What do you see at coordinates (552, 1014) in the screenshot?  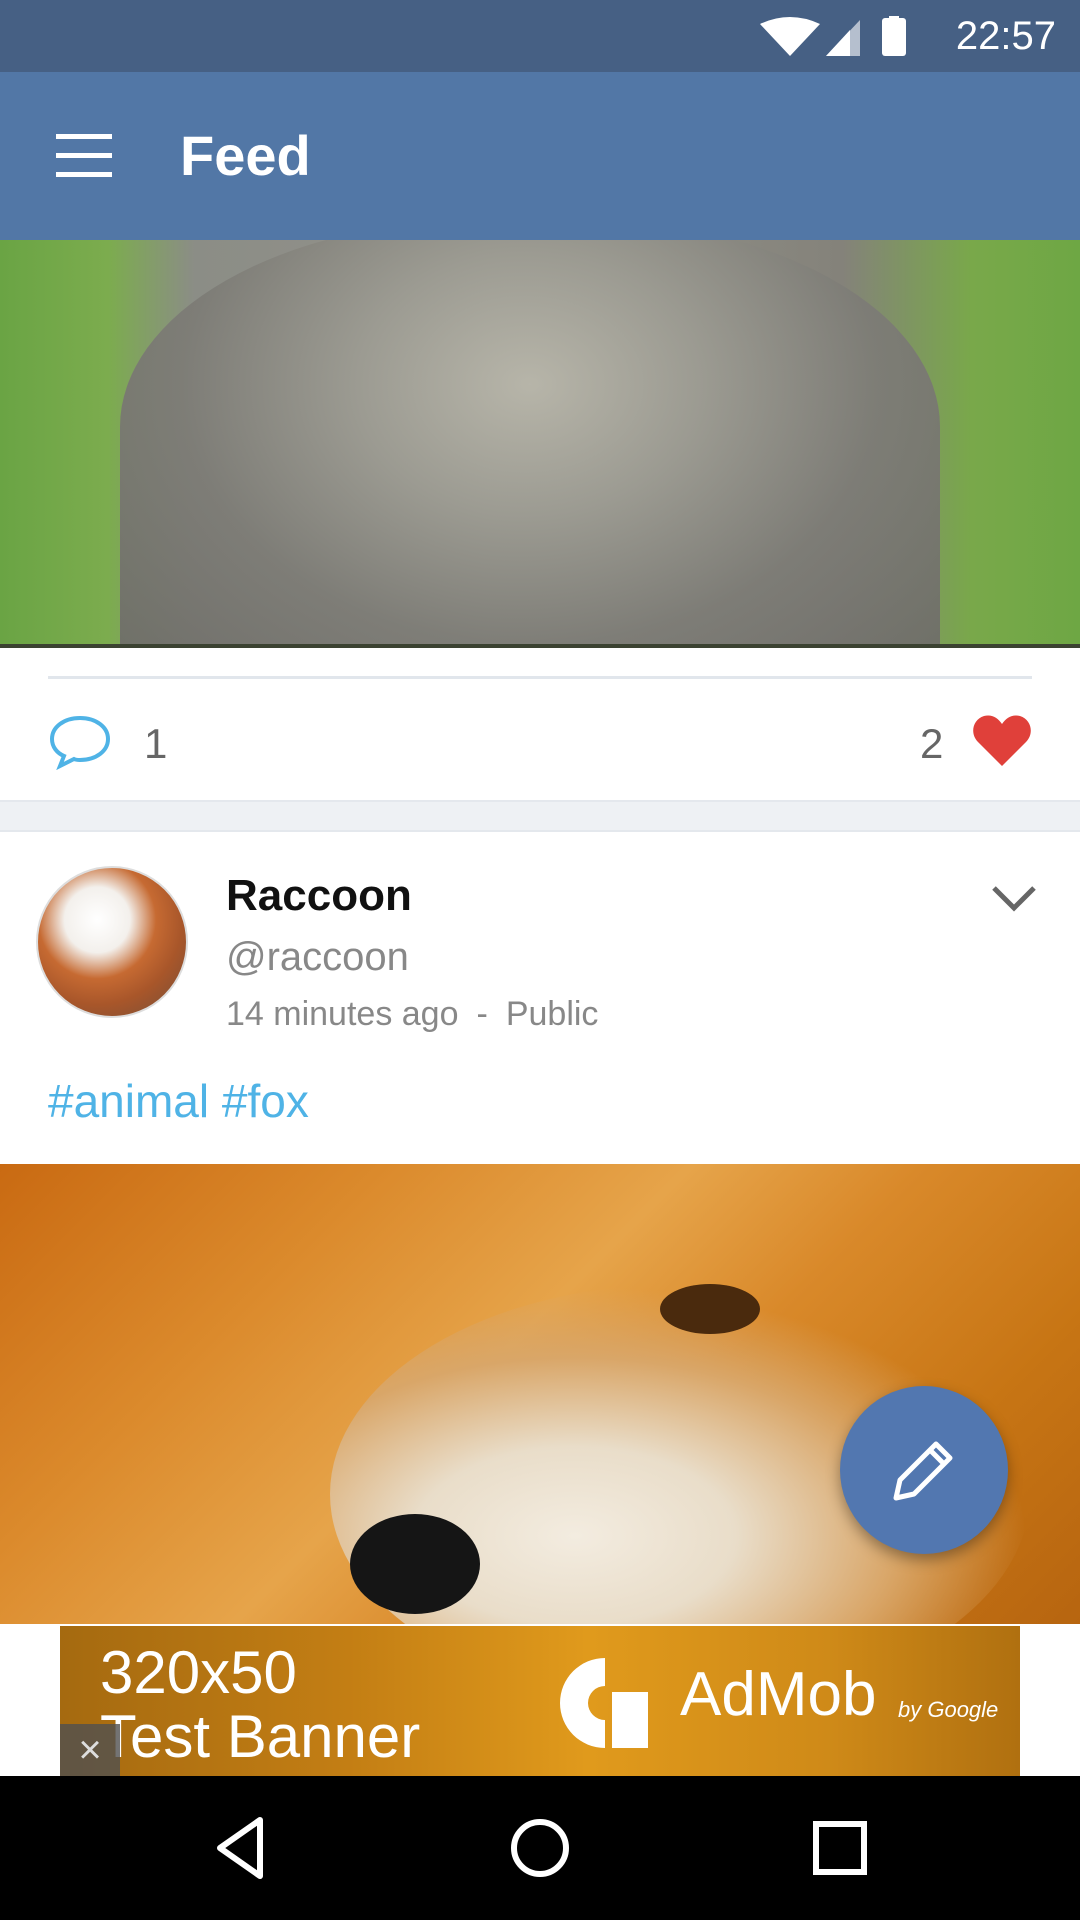 I see `post-visibility: Public` at bounding box center [552, 1014].